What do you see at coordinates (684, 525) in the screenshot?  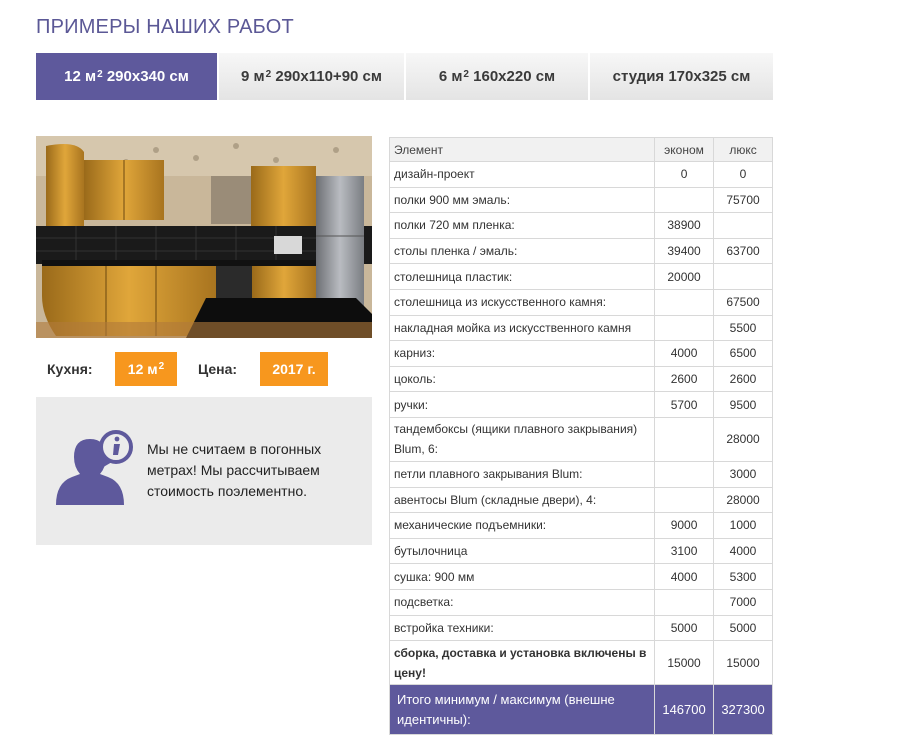 I see `row-economy-cell: 9000` at bounding box center [684, 525].